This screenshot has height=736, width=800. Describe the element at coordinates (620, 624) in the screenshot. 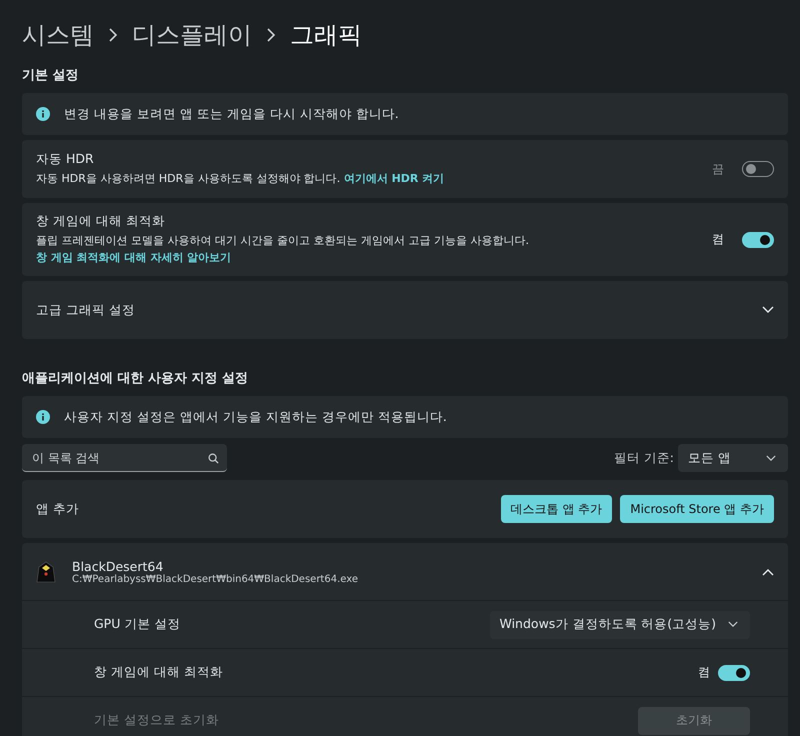

I see `gpu-dropdown: Windows가 결정하도록 허용(고성능)` at that location.